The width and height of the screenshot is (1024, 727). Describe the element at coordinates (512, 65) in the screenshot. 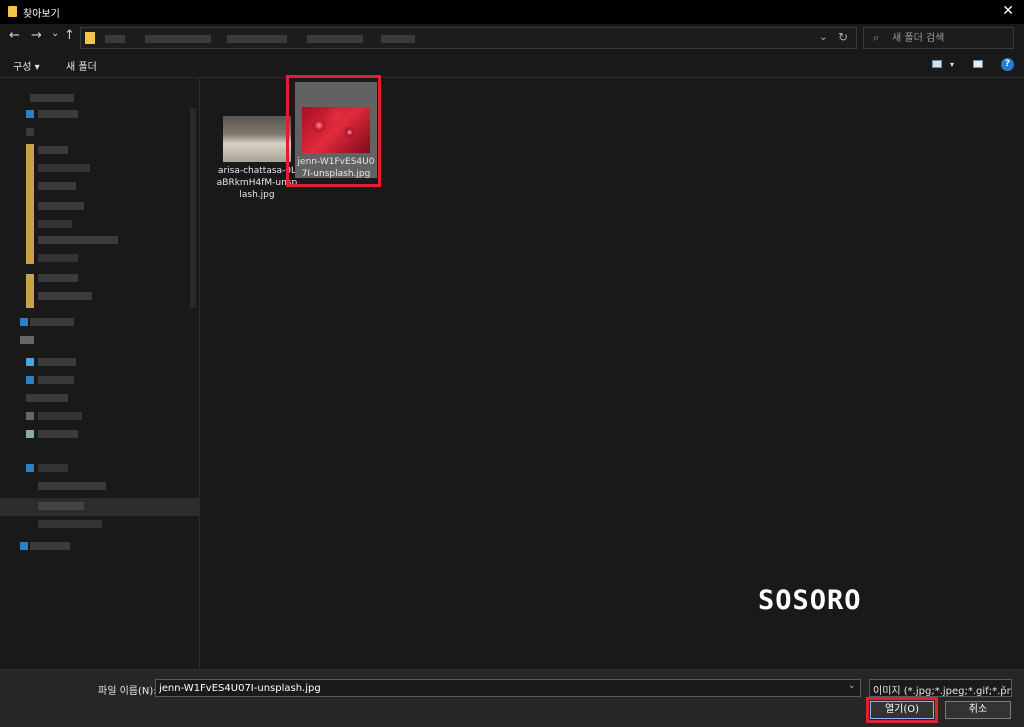

I see `command-bar: 구성 ▾ 새 폴더 ▾ ?` at that location.